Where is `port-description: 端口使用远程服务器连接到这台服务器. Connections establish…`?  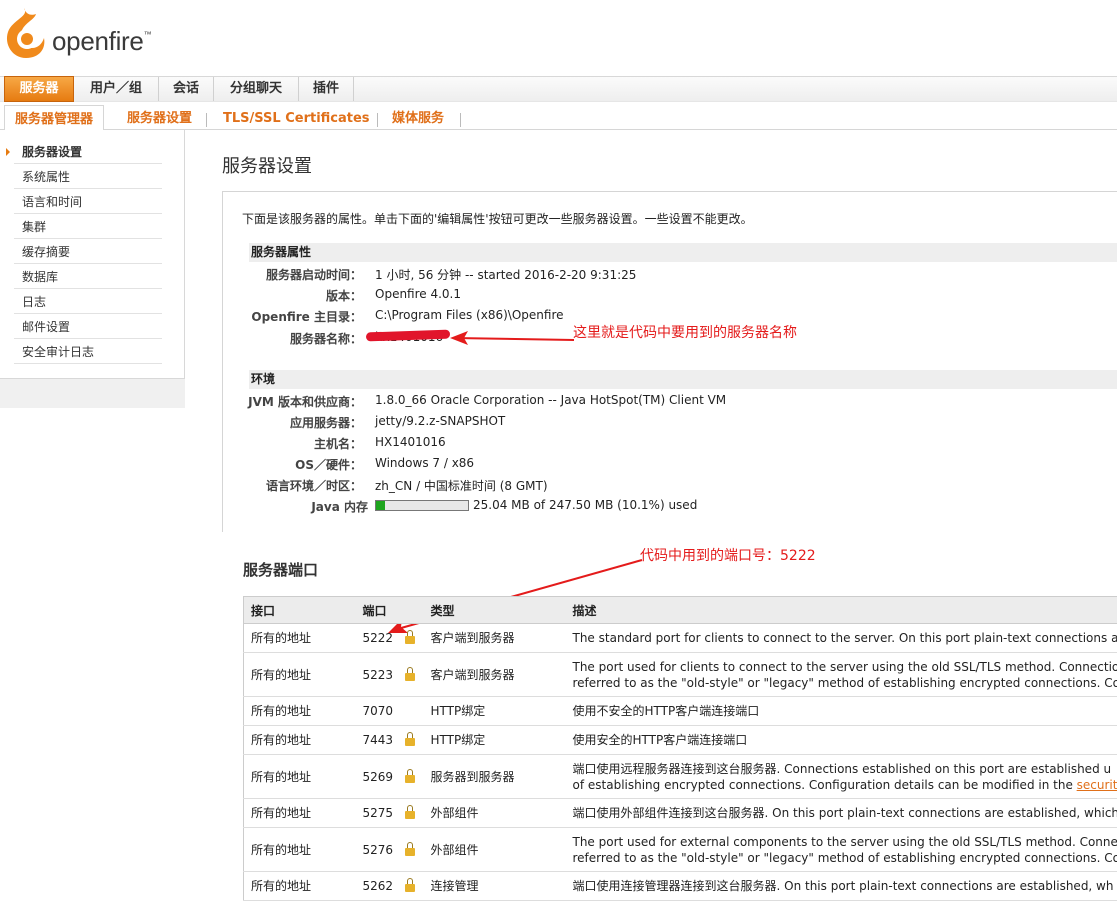
port-description: 端口使用远程服务器连接到这台服务器. Connections establish… is located at coordinates (841, 777).